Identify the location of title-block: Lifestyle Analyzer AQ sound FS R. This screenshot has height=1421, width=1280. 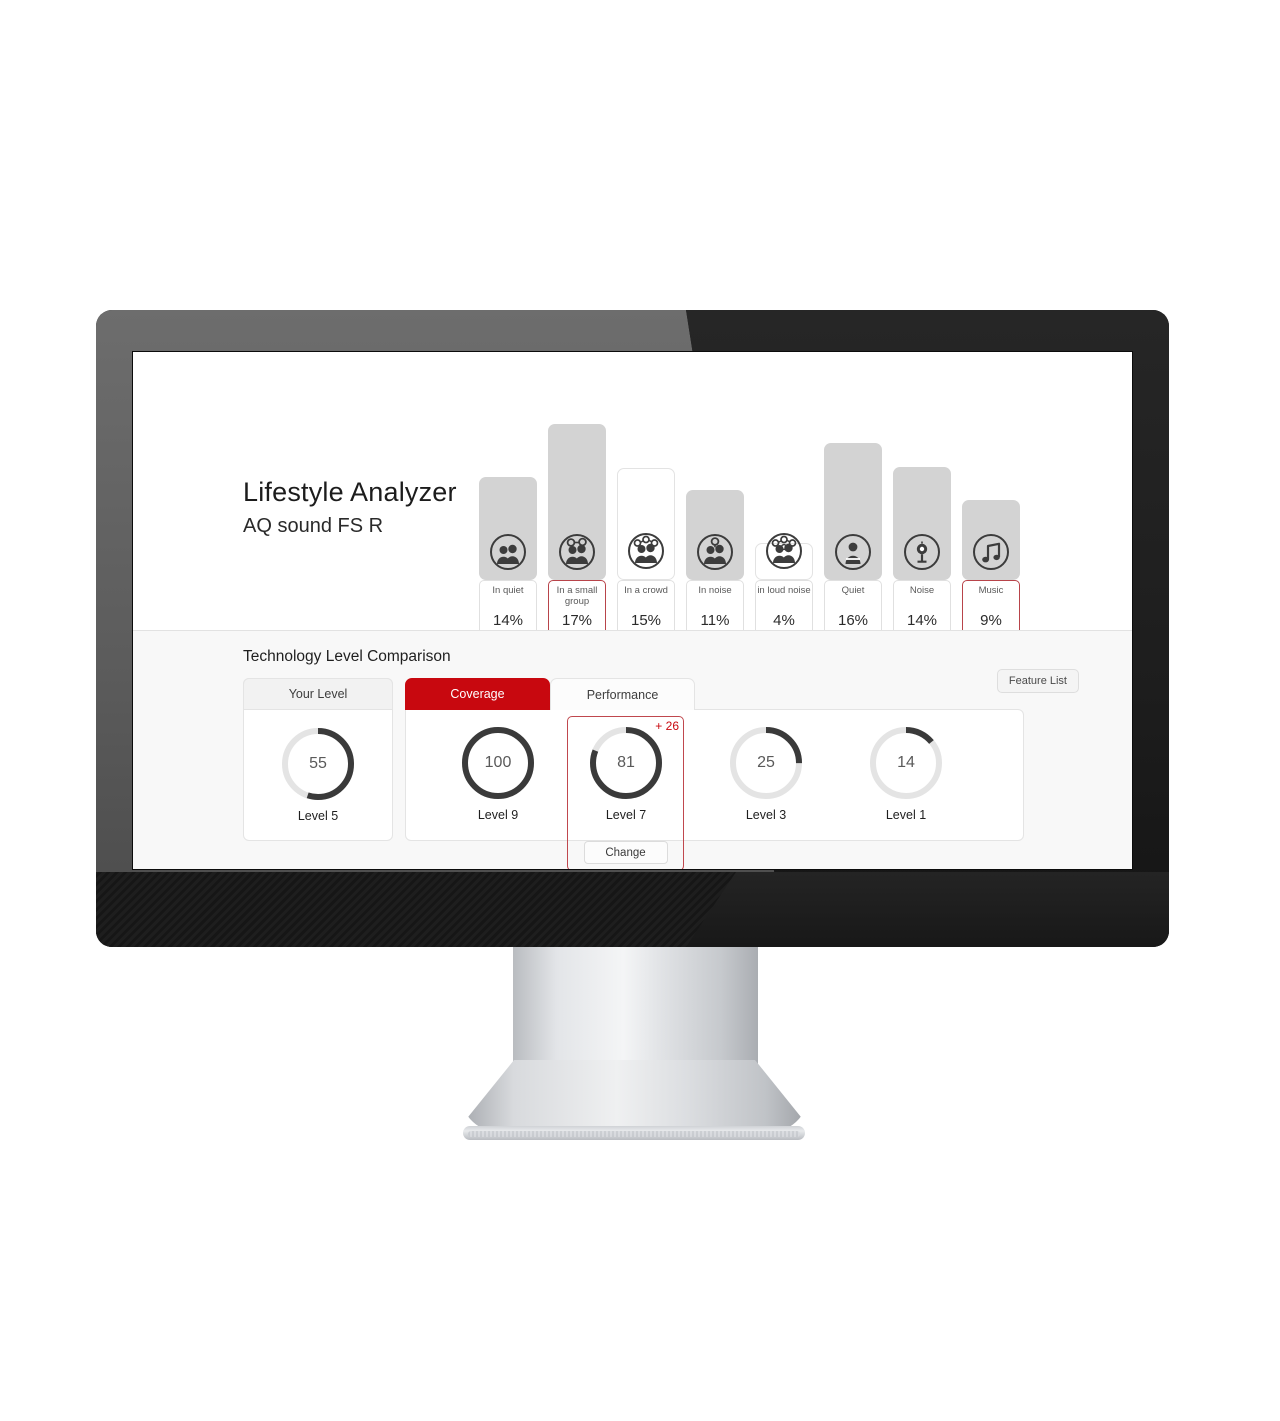
(350, 507).